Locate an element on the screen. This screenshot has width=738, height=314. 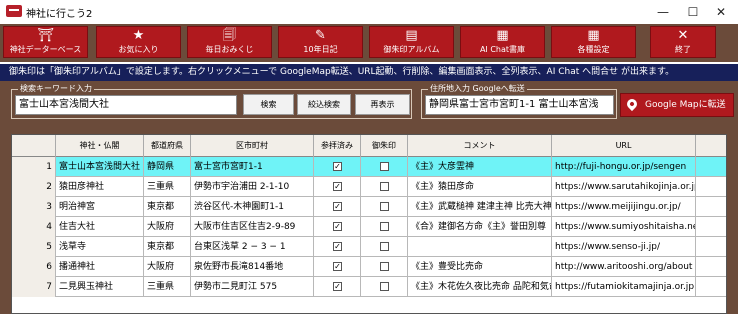
address-input: 静岡県富士宮市宮町1-1 富士山本宮浅 is located at coordinates (519, 105).